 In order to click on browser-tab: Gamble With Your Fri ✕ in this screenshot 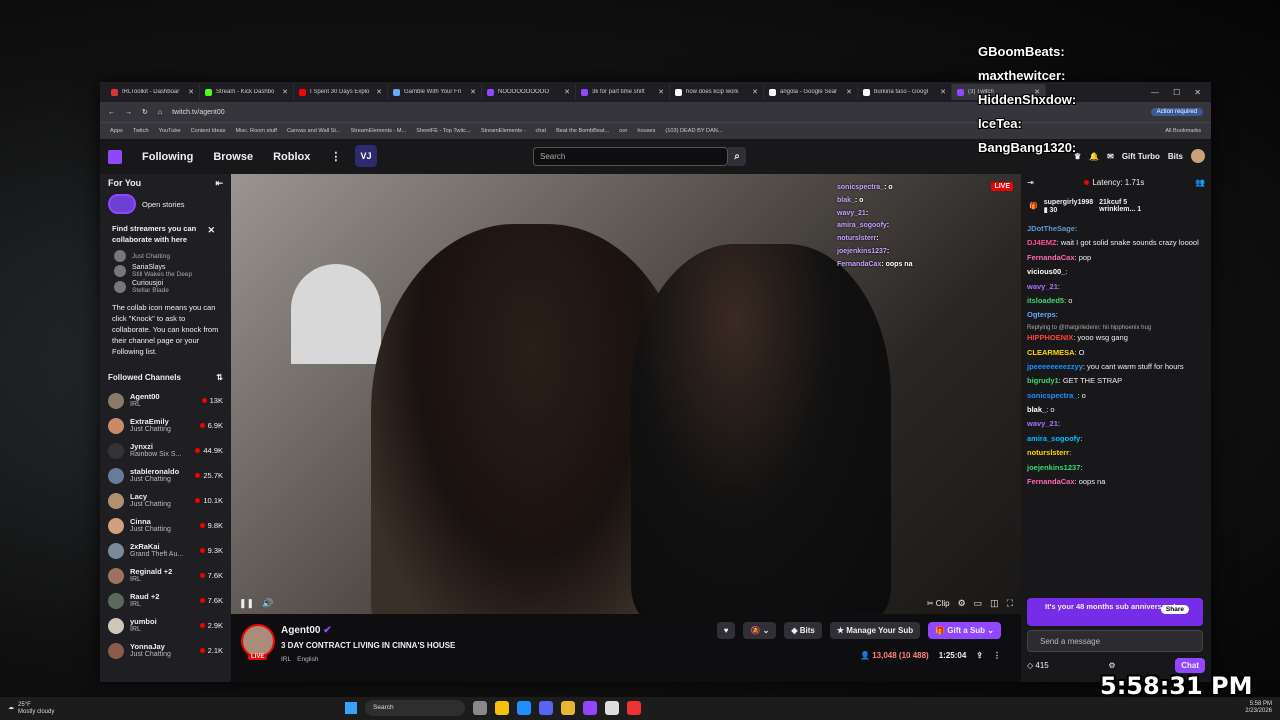, I will do `click(435, 92)`.